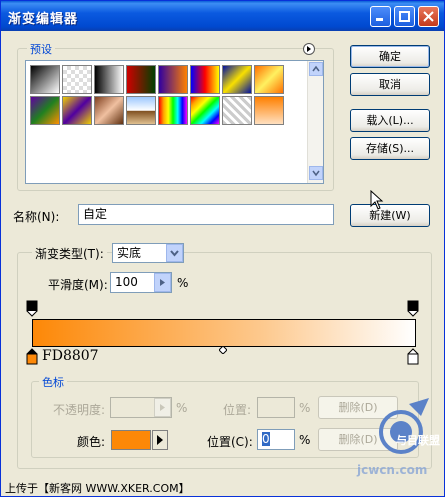 Image resolution: width=445 pixels, height=497 pixels. What do you see at coordinates (43, 19) in the screenshot?
I see `window-title: 渐变编辑器` at bounding box center [43, 19].